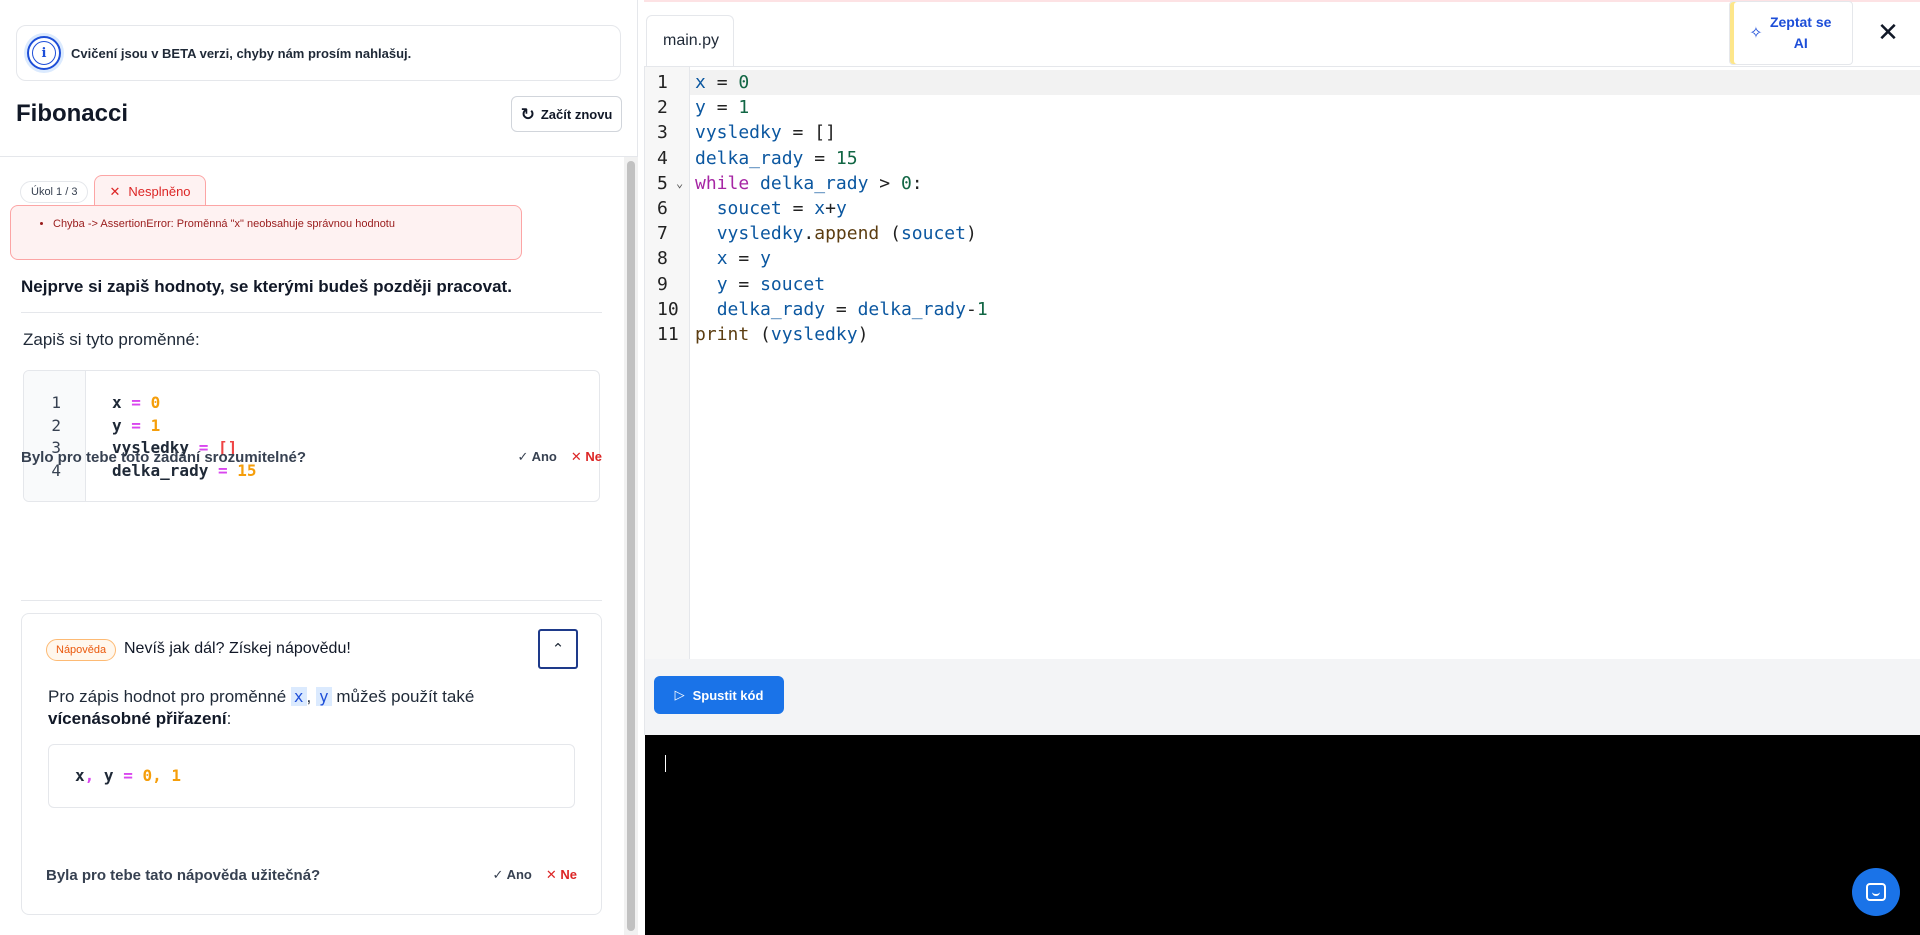 This screenshot has height=935, width=1920. I want to click on restart-button: ↻ Začít znovu, so click(566, 114).